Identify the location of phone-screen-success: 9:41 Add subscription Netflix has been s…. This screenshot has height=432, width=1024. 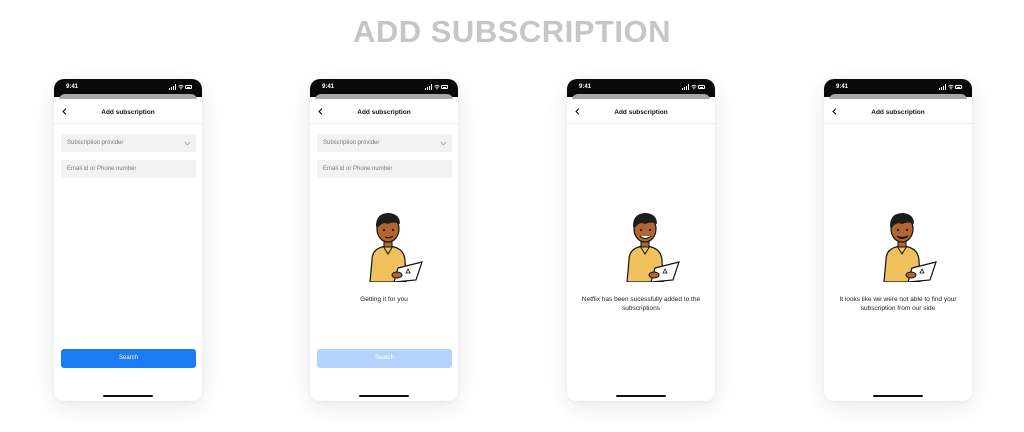
(641, 240).